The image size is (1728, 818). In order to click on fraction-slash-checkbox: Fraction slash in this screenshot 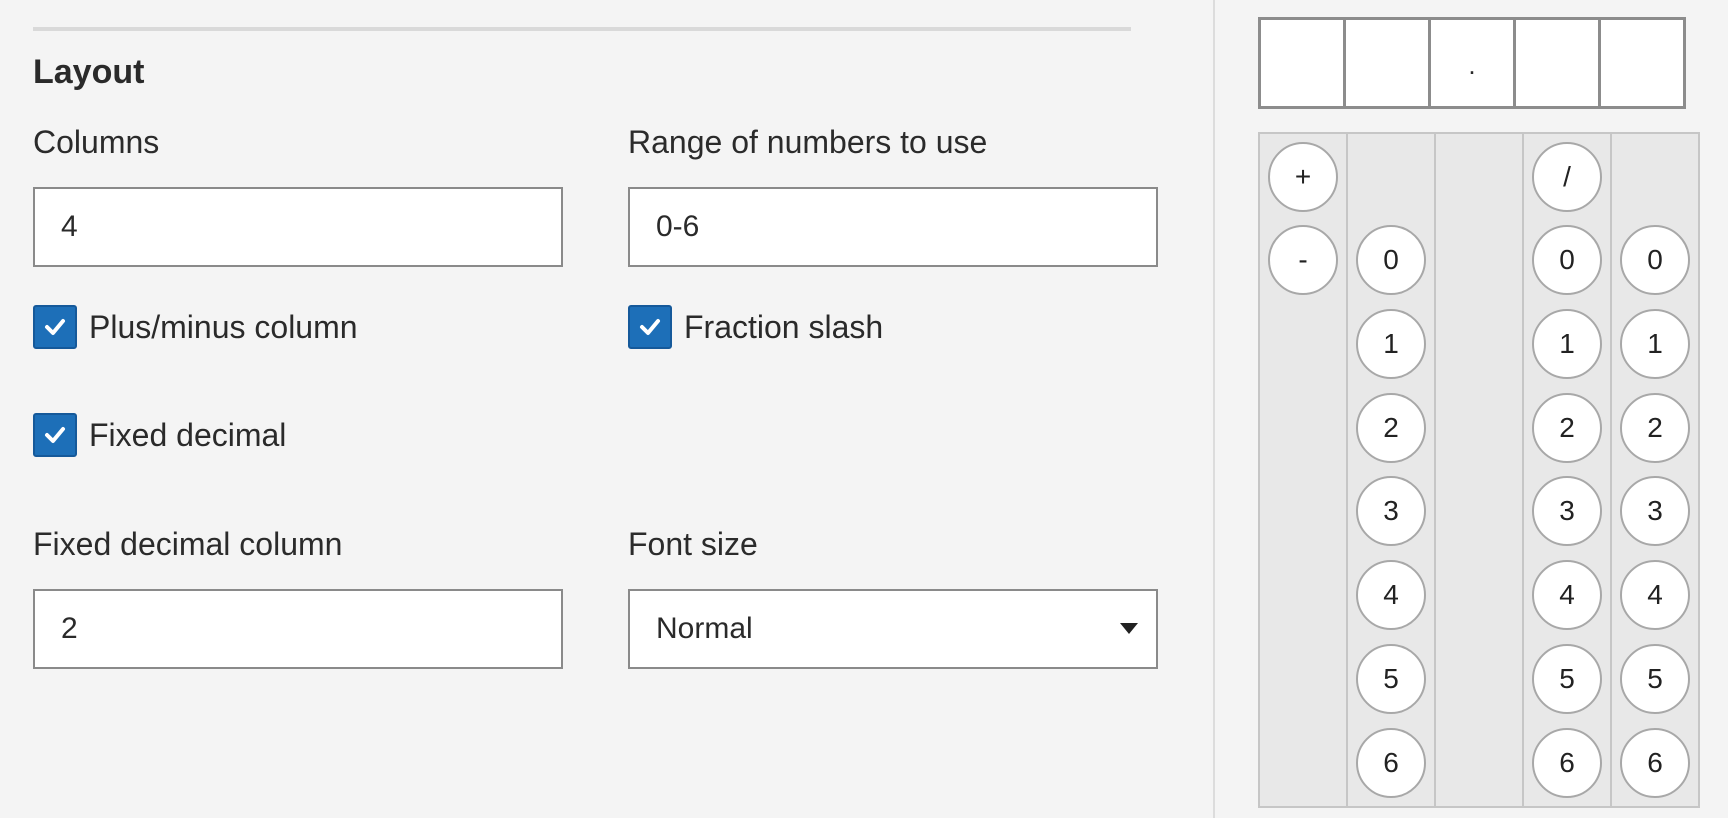, I will do `click(755, 327)`.